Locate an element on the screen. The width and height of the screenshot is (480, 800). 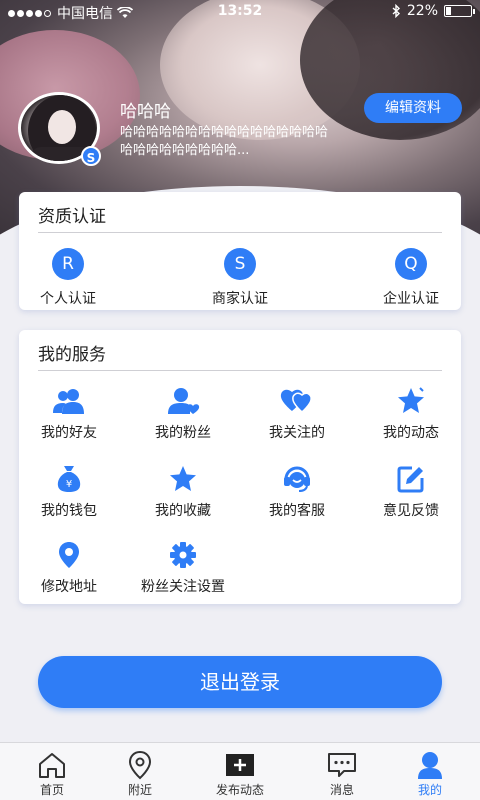
tab-profile: 我的 is located at coordinates (430, 773).